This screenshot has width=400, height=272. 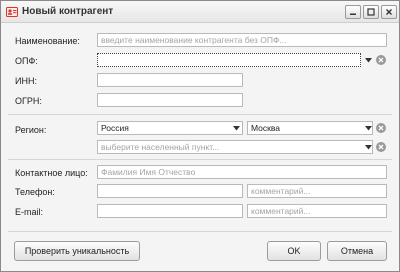 I want to click on check-uniqueness-button: Проверить уникальность, so click(x=77, y=251).